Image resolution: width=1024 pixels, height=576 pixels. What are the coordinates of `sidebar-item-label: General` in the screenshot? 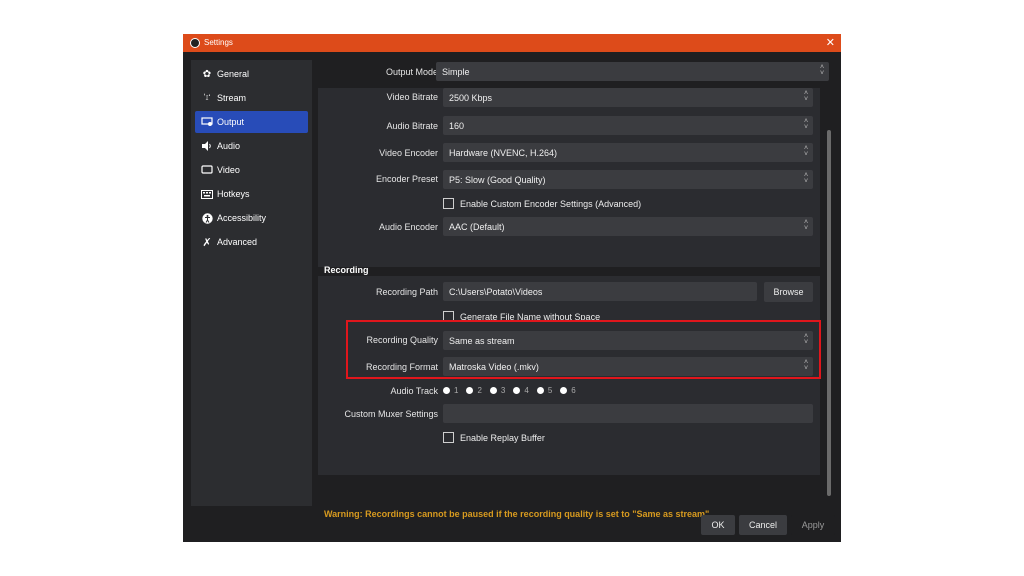 It's located at (233, 74).